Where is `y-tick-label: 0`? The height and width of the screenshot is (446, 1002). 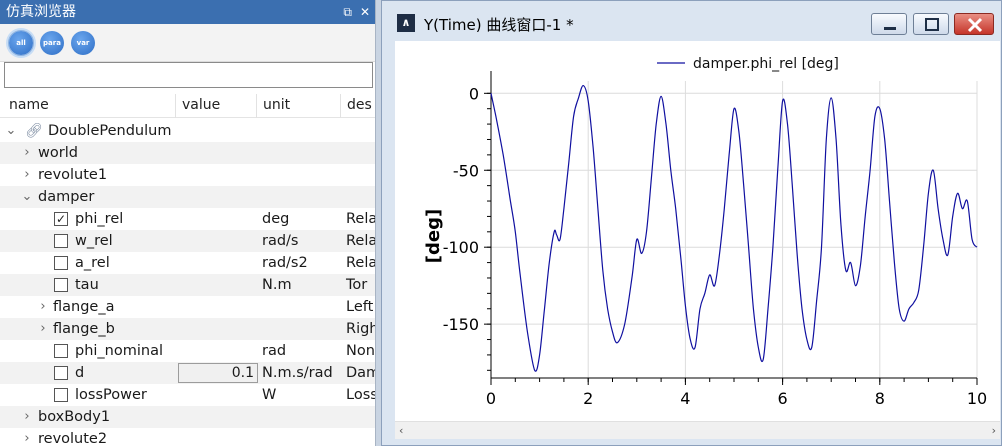
y-tick-label: 0 is located at coordinates (474, 93).